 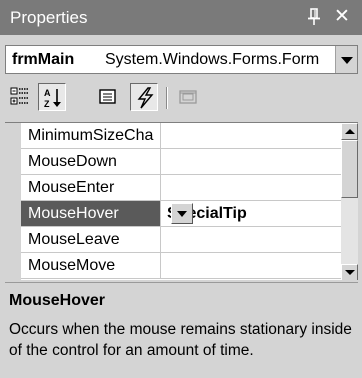 I want to click on property-name: MinimumSizeCha, so click(x=91, y=135).